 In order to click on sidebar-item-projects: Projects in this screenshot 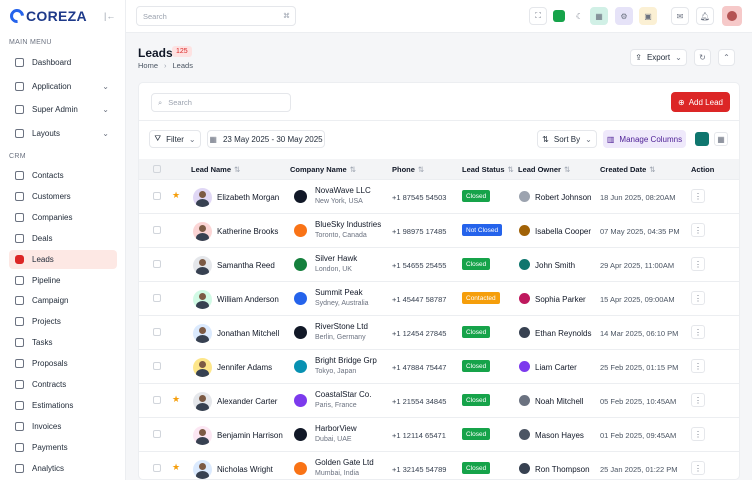, I will do `click(63, 321)`.